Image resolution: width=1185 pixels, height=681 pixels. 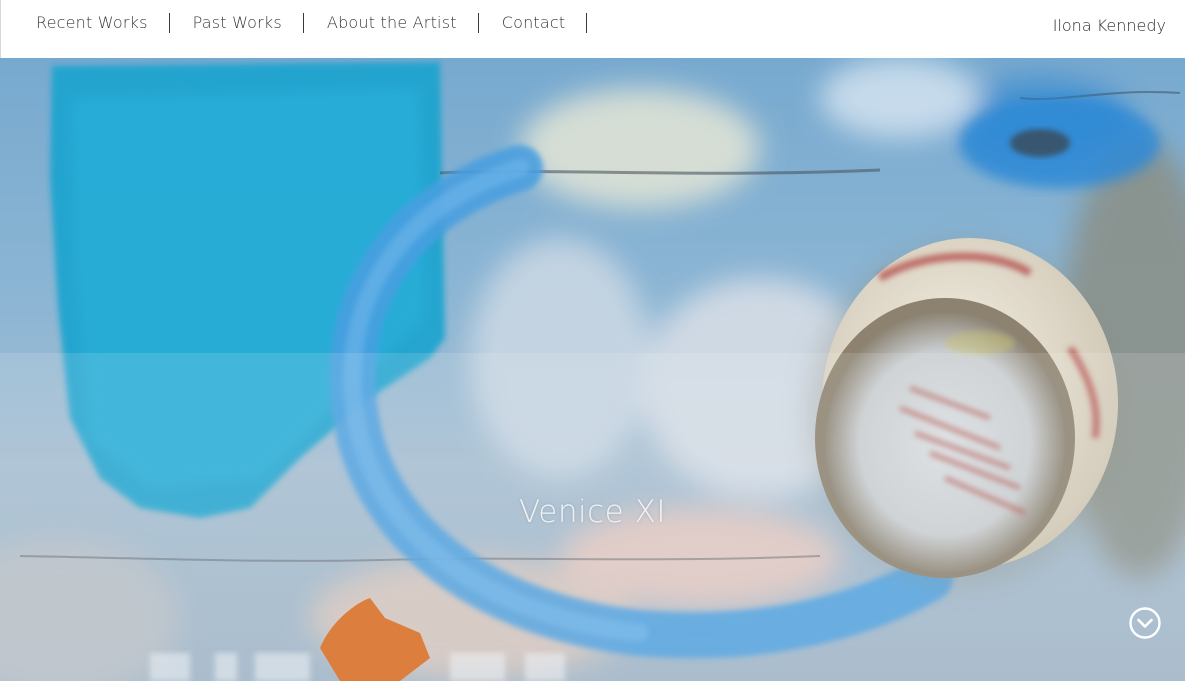 I want to click on scroll-down-button, so click(x=1145, y=623).